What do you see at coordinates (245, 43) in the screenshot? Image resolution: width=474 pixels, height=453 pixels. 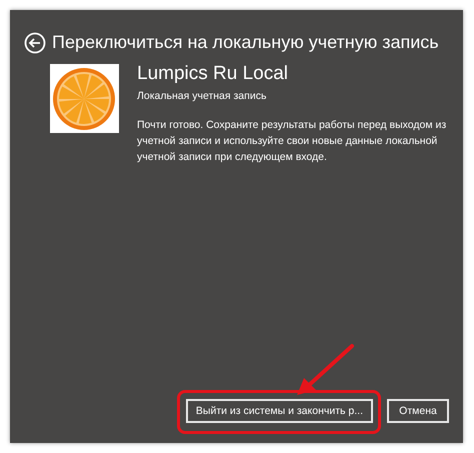 I see `window-title: Переключиться на локальную учетную запись` at bounding box center [245, 43].